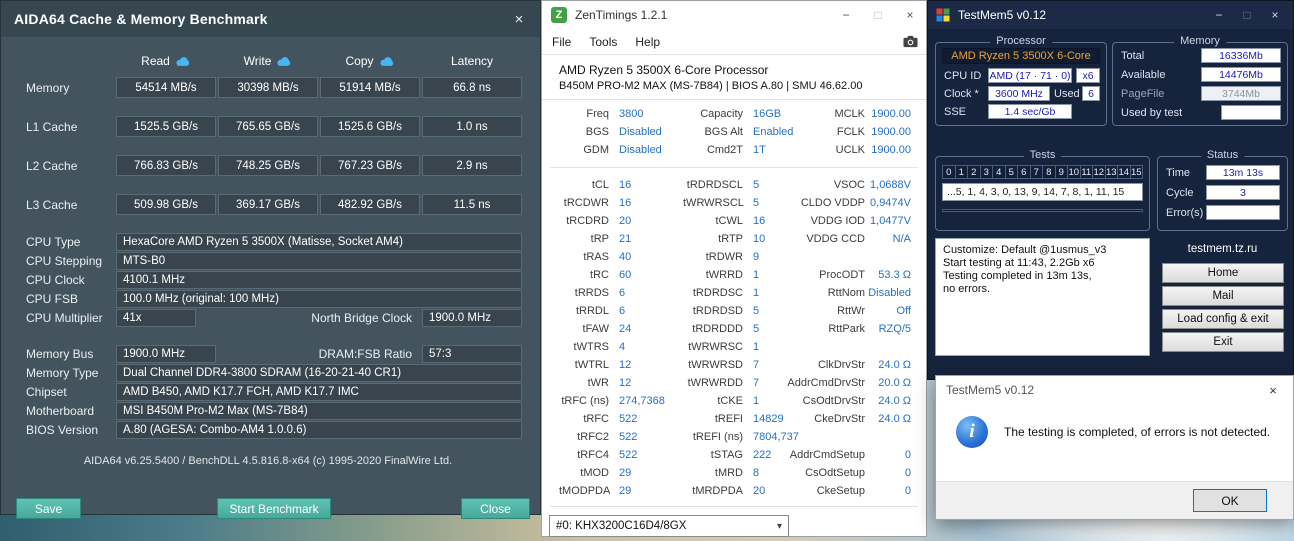  What do you see at coordinates (1114, 390) in the screenshot?
I see `dialog-titlebar: TestMem5 v0.12 ×` at bounding box center [1114, 390].